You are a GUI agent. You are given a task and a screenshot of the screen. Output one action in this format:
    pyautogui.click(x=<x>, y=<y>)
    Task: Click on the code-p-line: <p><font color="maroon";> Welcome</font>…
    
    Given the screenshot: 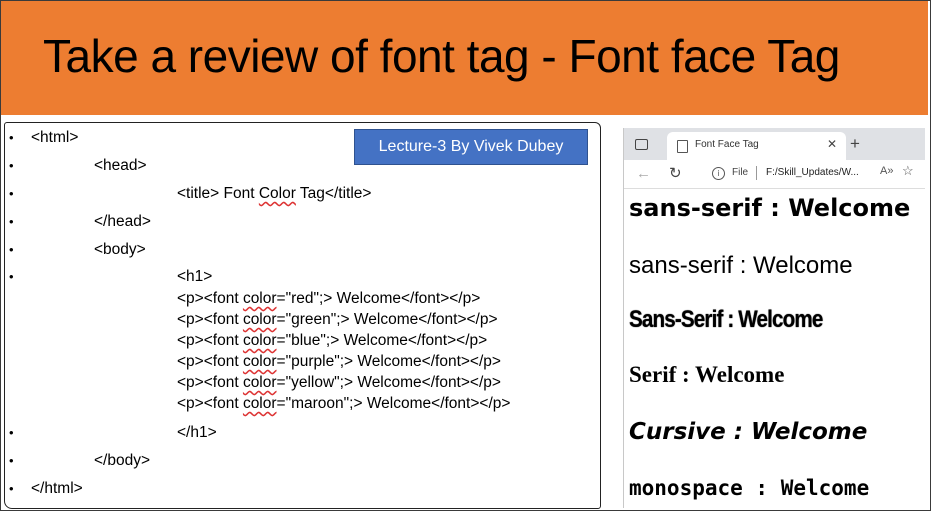 What is the action you would take?
    pyautogui.click(x=343, y=404)
    